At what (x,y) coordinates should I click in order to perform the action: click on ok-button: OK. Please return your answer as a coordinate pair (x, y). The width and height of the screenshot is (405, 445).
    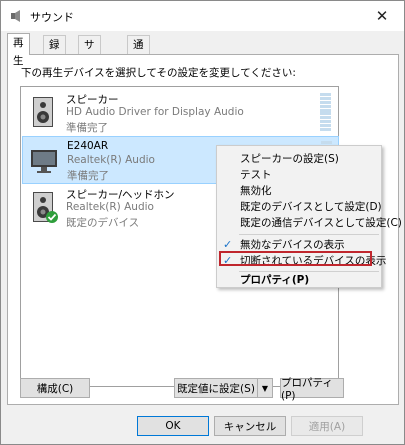
    Looking at the image, I should click on (173, 426).